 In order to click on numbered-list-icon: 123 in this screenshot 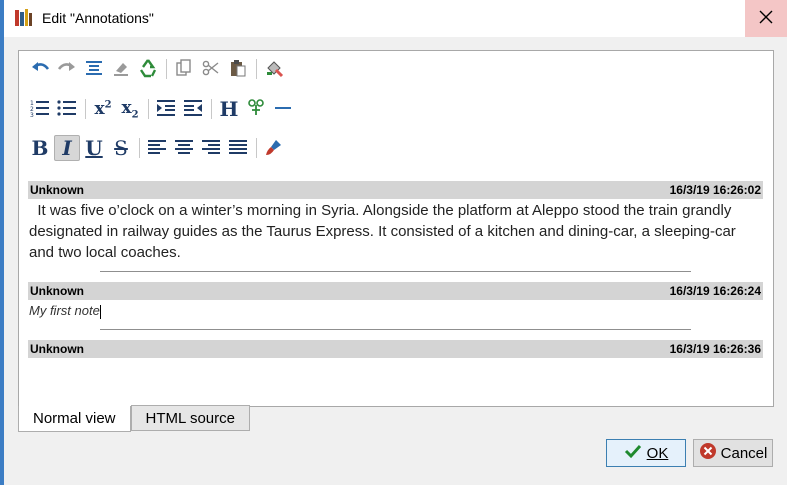, I will do `click(40, 109)`.